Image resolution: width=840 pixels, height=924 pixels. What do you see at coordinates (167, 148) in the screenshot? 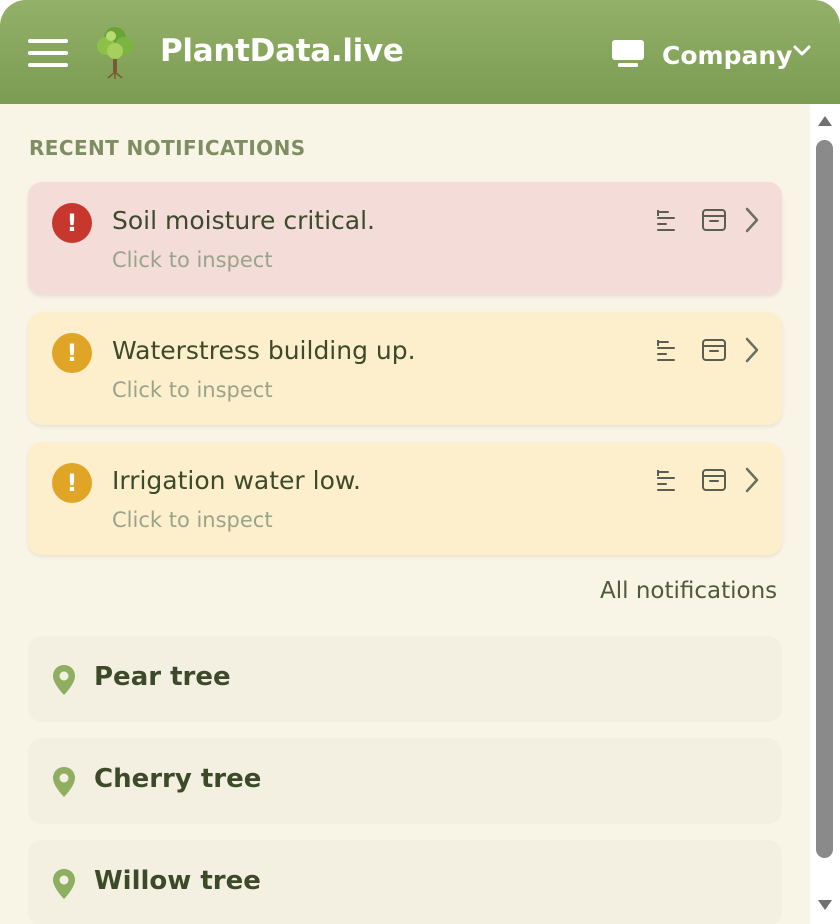
I see `section-label-recent-notifications: RECENT NOTIFICATIONS` at bounding box center [167, 148].